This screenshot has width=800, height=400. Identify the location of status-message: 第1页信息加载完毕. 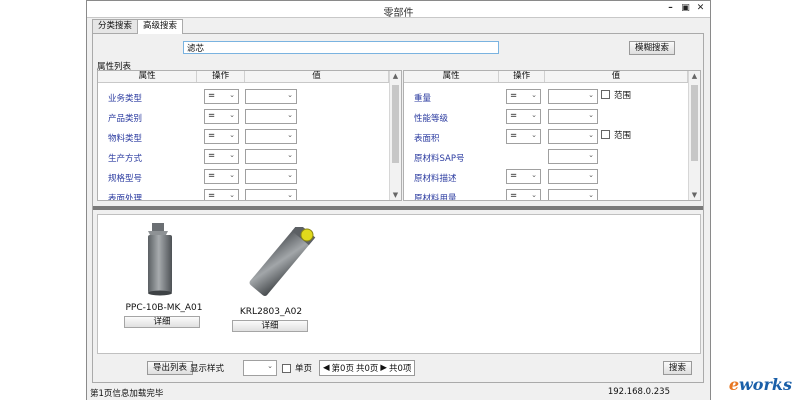
(127, 394).